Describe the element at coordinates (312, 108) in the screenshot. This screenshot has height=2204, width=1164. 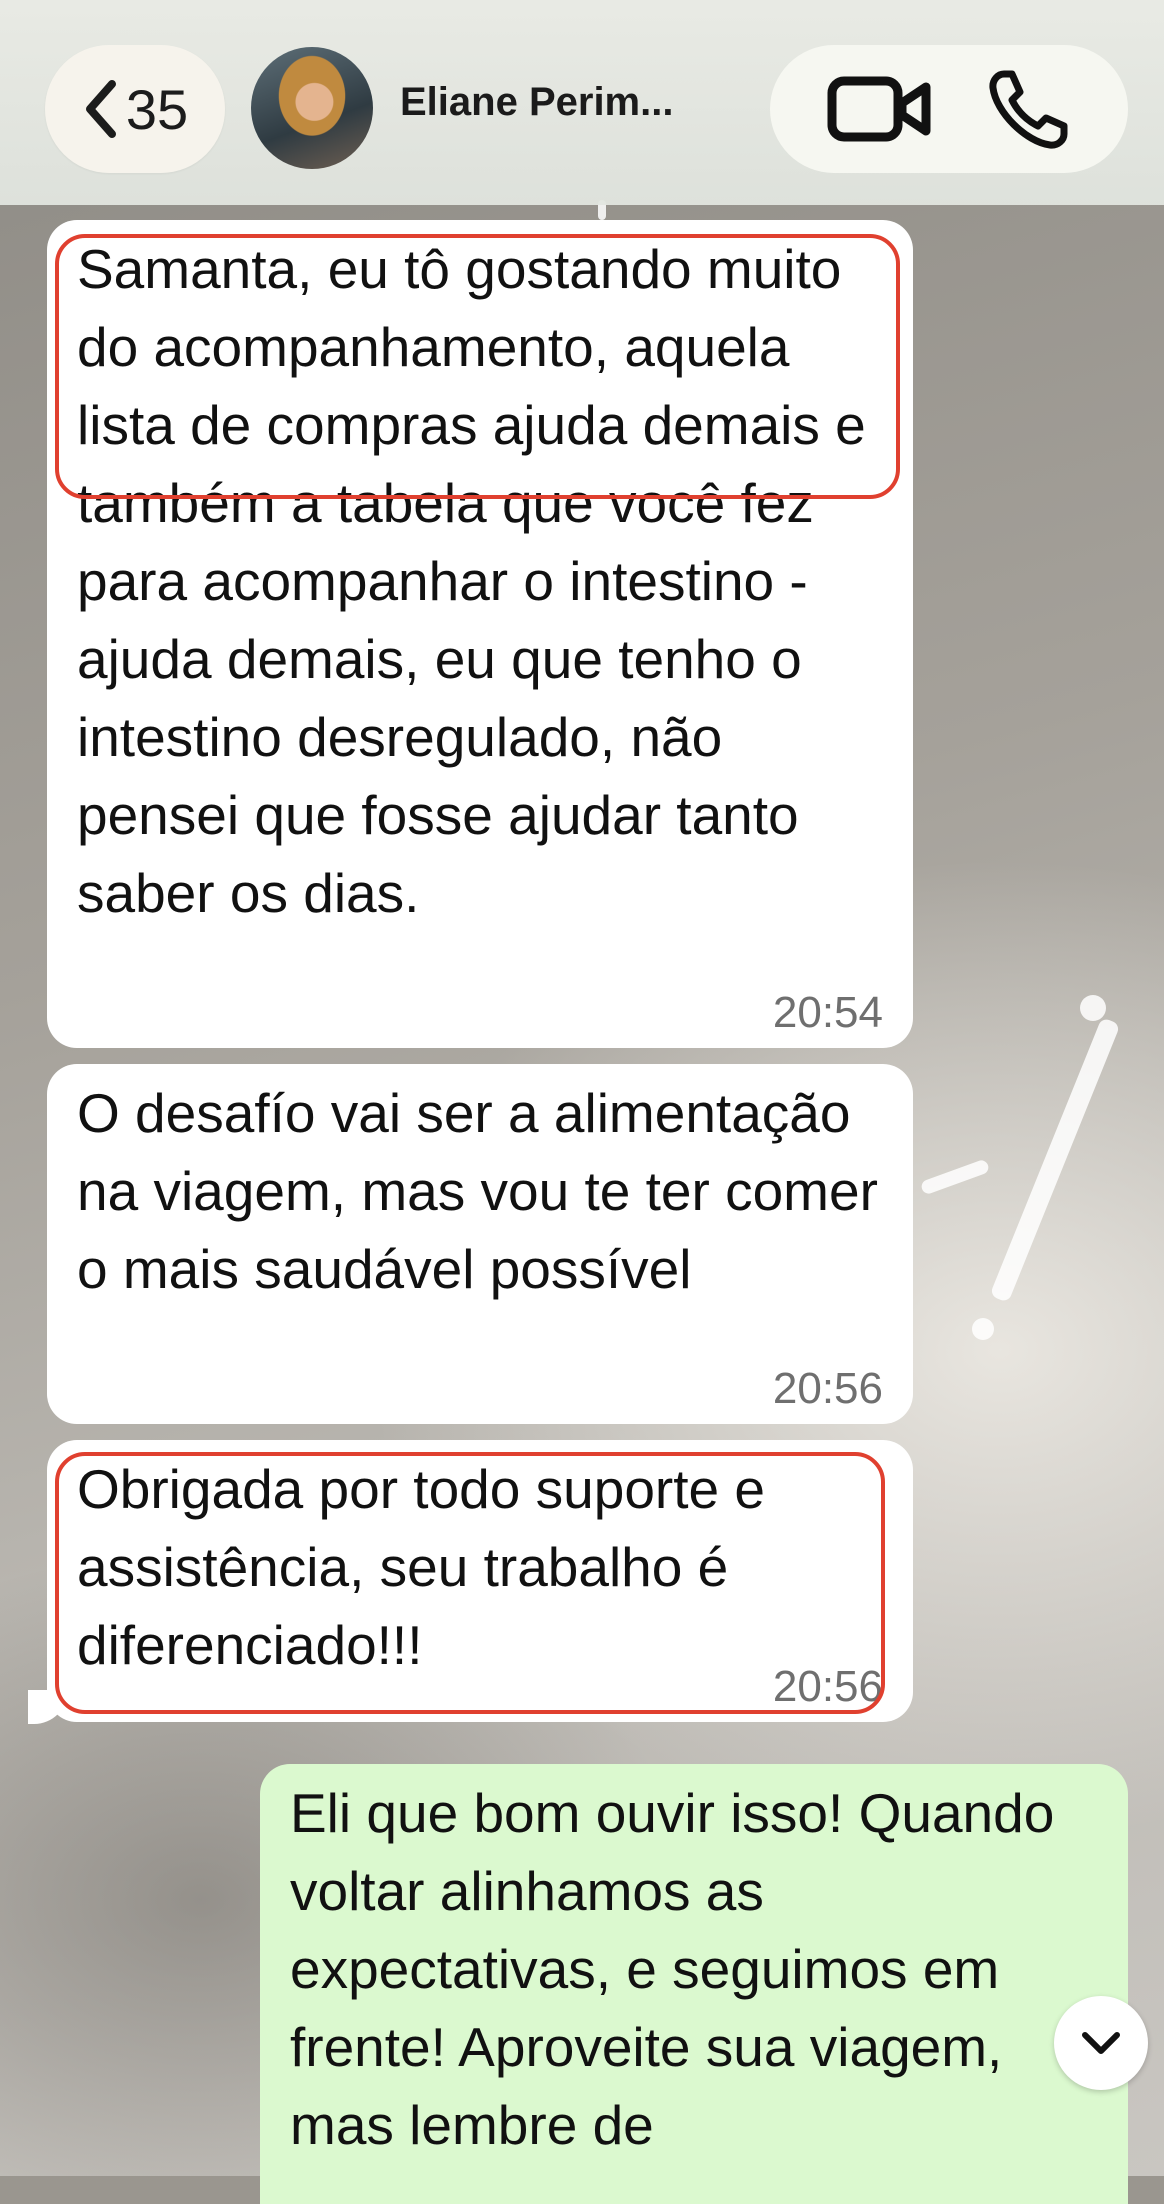
I see `avatar` at that location.